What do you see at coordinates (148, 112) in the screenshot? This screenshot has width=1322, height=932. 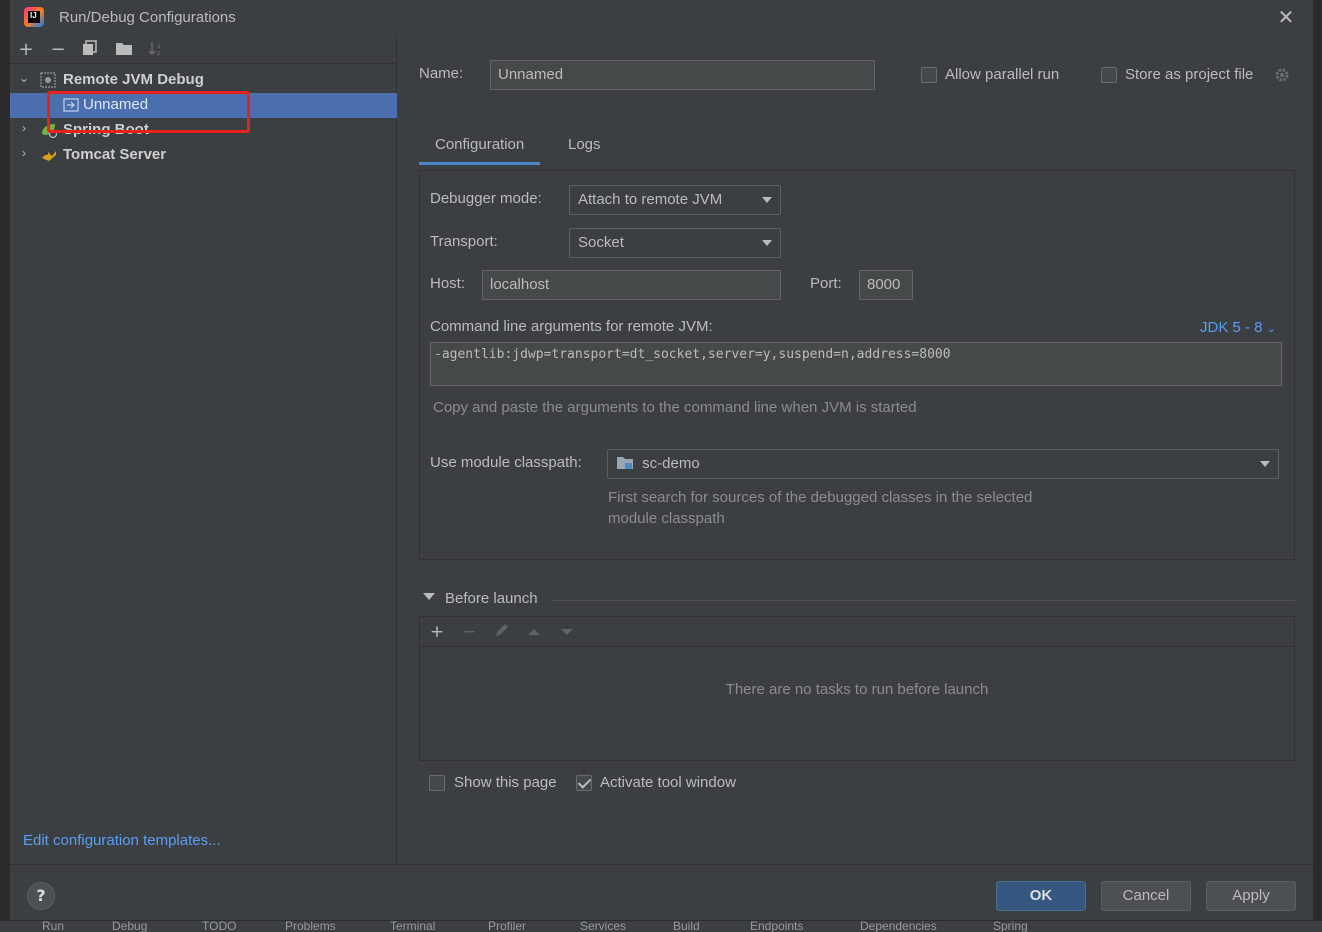 I see `highlight-annotation` at bounding box center [148, 112].